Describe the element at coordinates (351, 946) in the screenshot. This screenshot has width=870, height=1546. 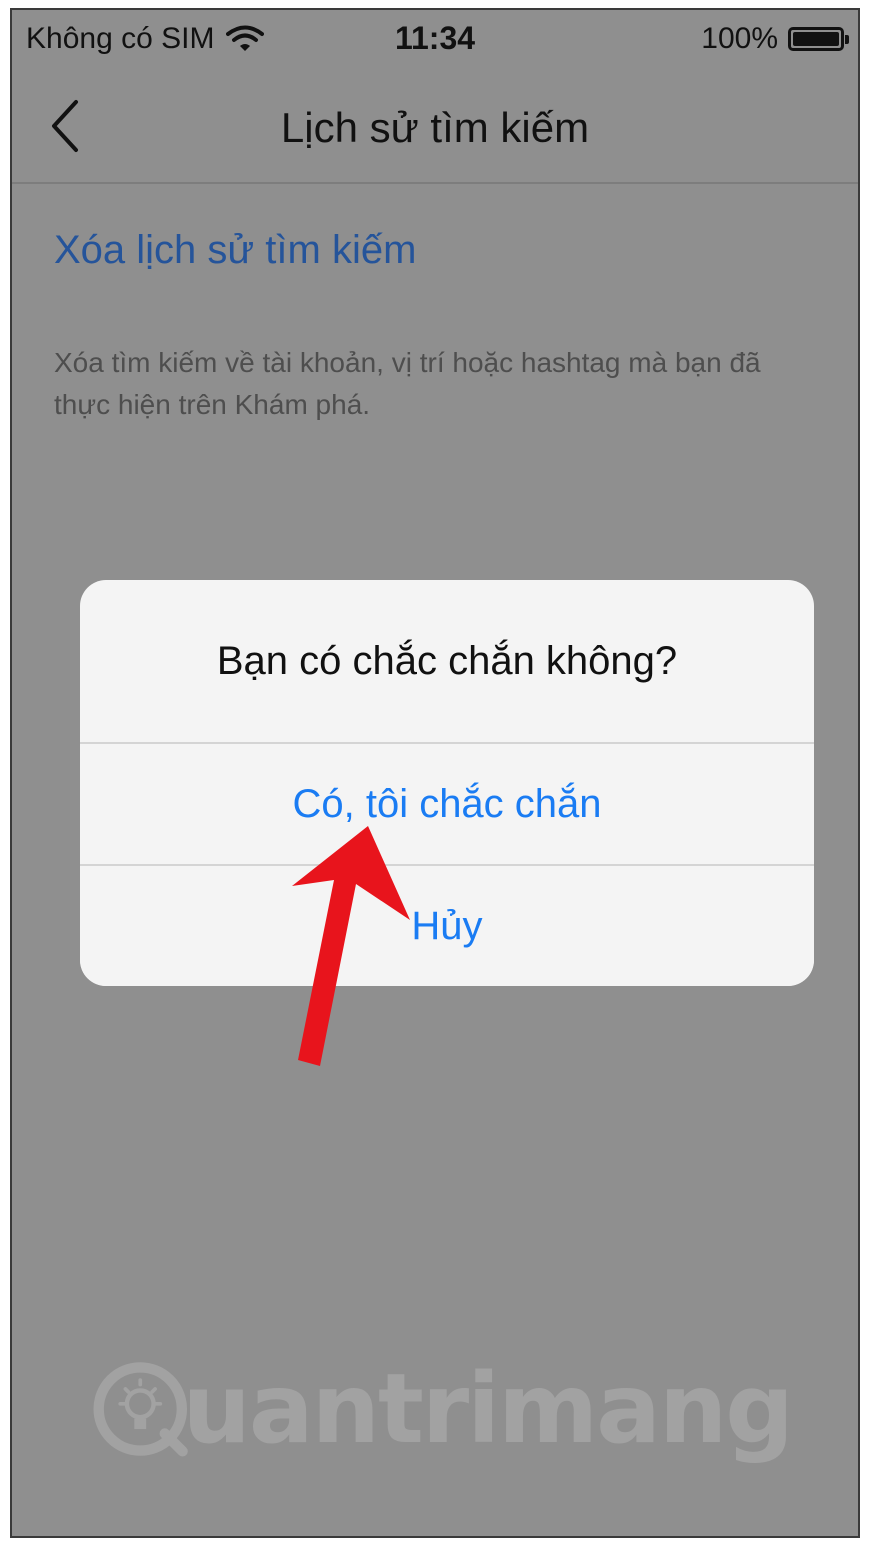
I see `red-arrow-annotation-icon` at that location.